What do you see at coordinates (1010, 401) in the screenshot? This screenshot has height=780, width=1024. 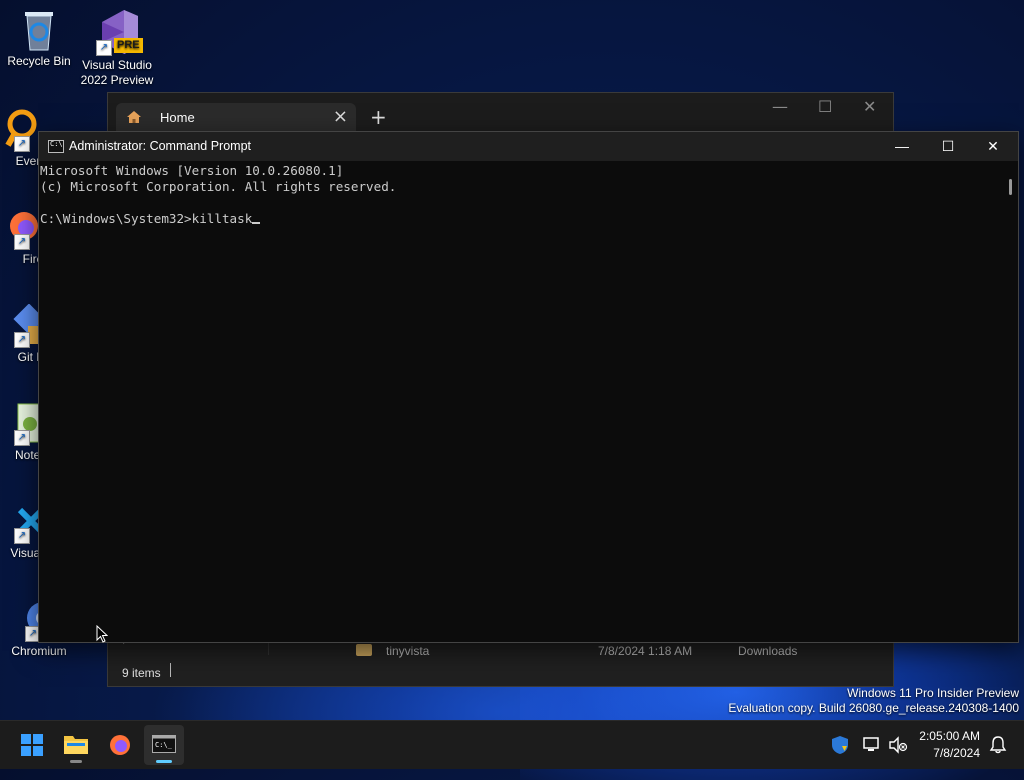 I see `cmd-scrollbar` at bounding box center [1010, 401].